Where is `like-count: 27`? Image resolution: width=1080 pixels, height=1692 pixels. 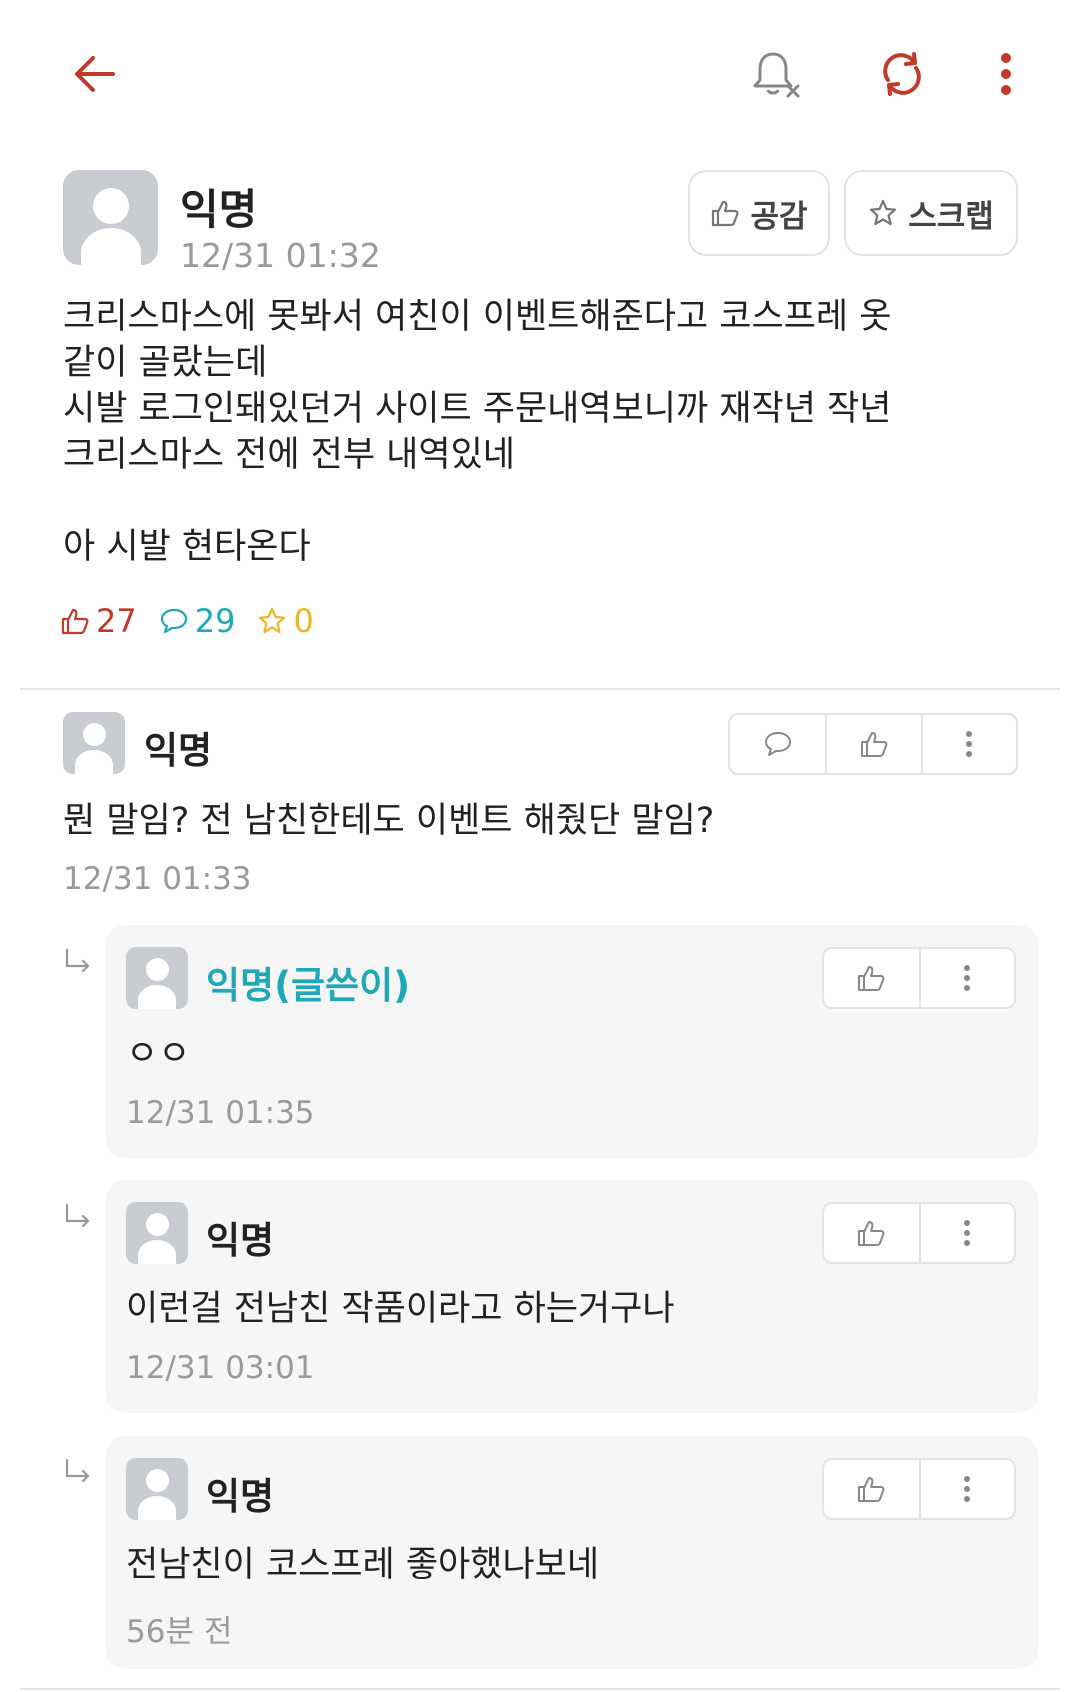 like-count: 27 is located at coordinates (98, 621).